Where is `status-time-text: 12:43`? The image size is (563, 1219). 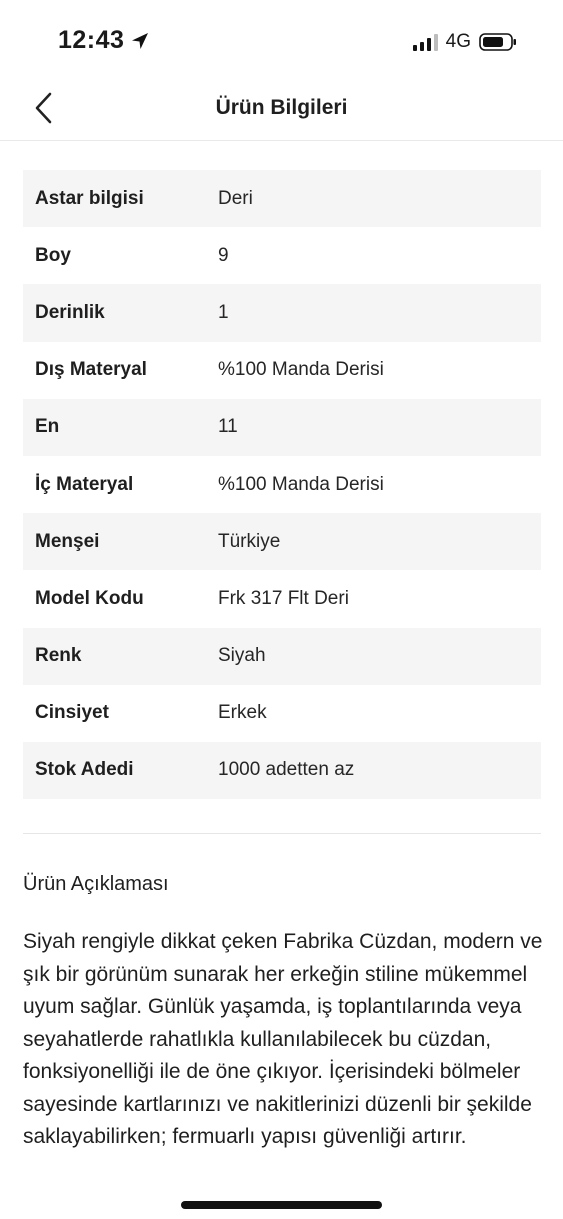
status-time-text: 12:43 is located at coordinates (91, 40).